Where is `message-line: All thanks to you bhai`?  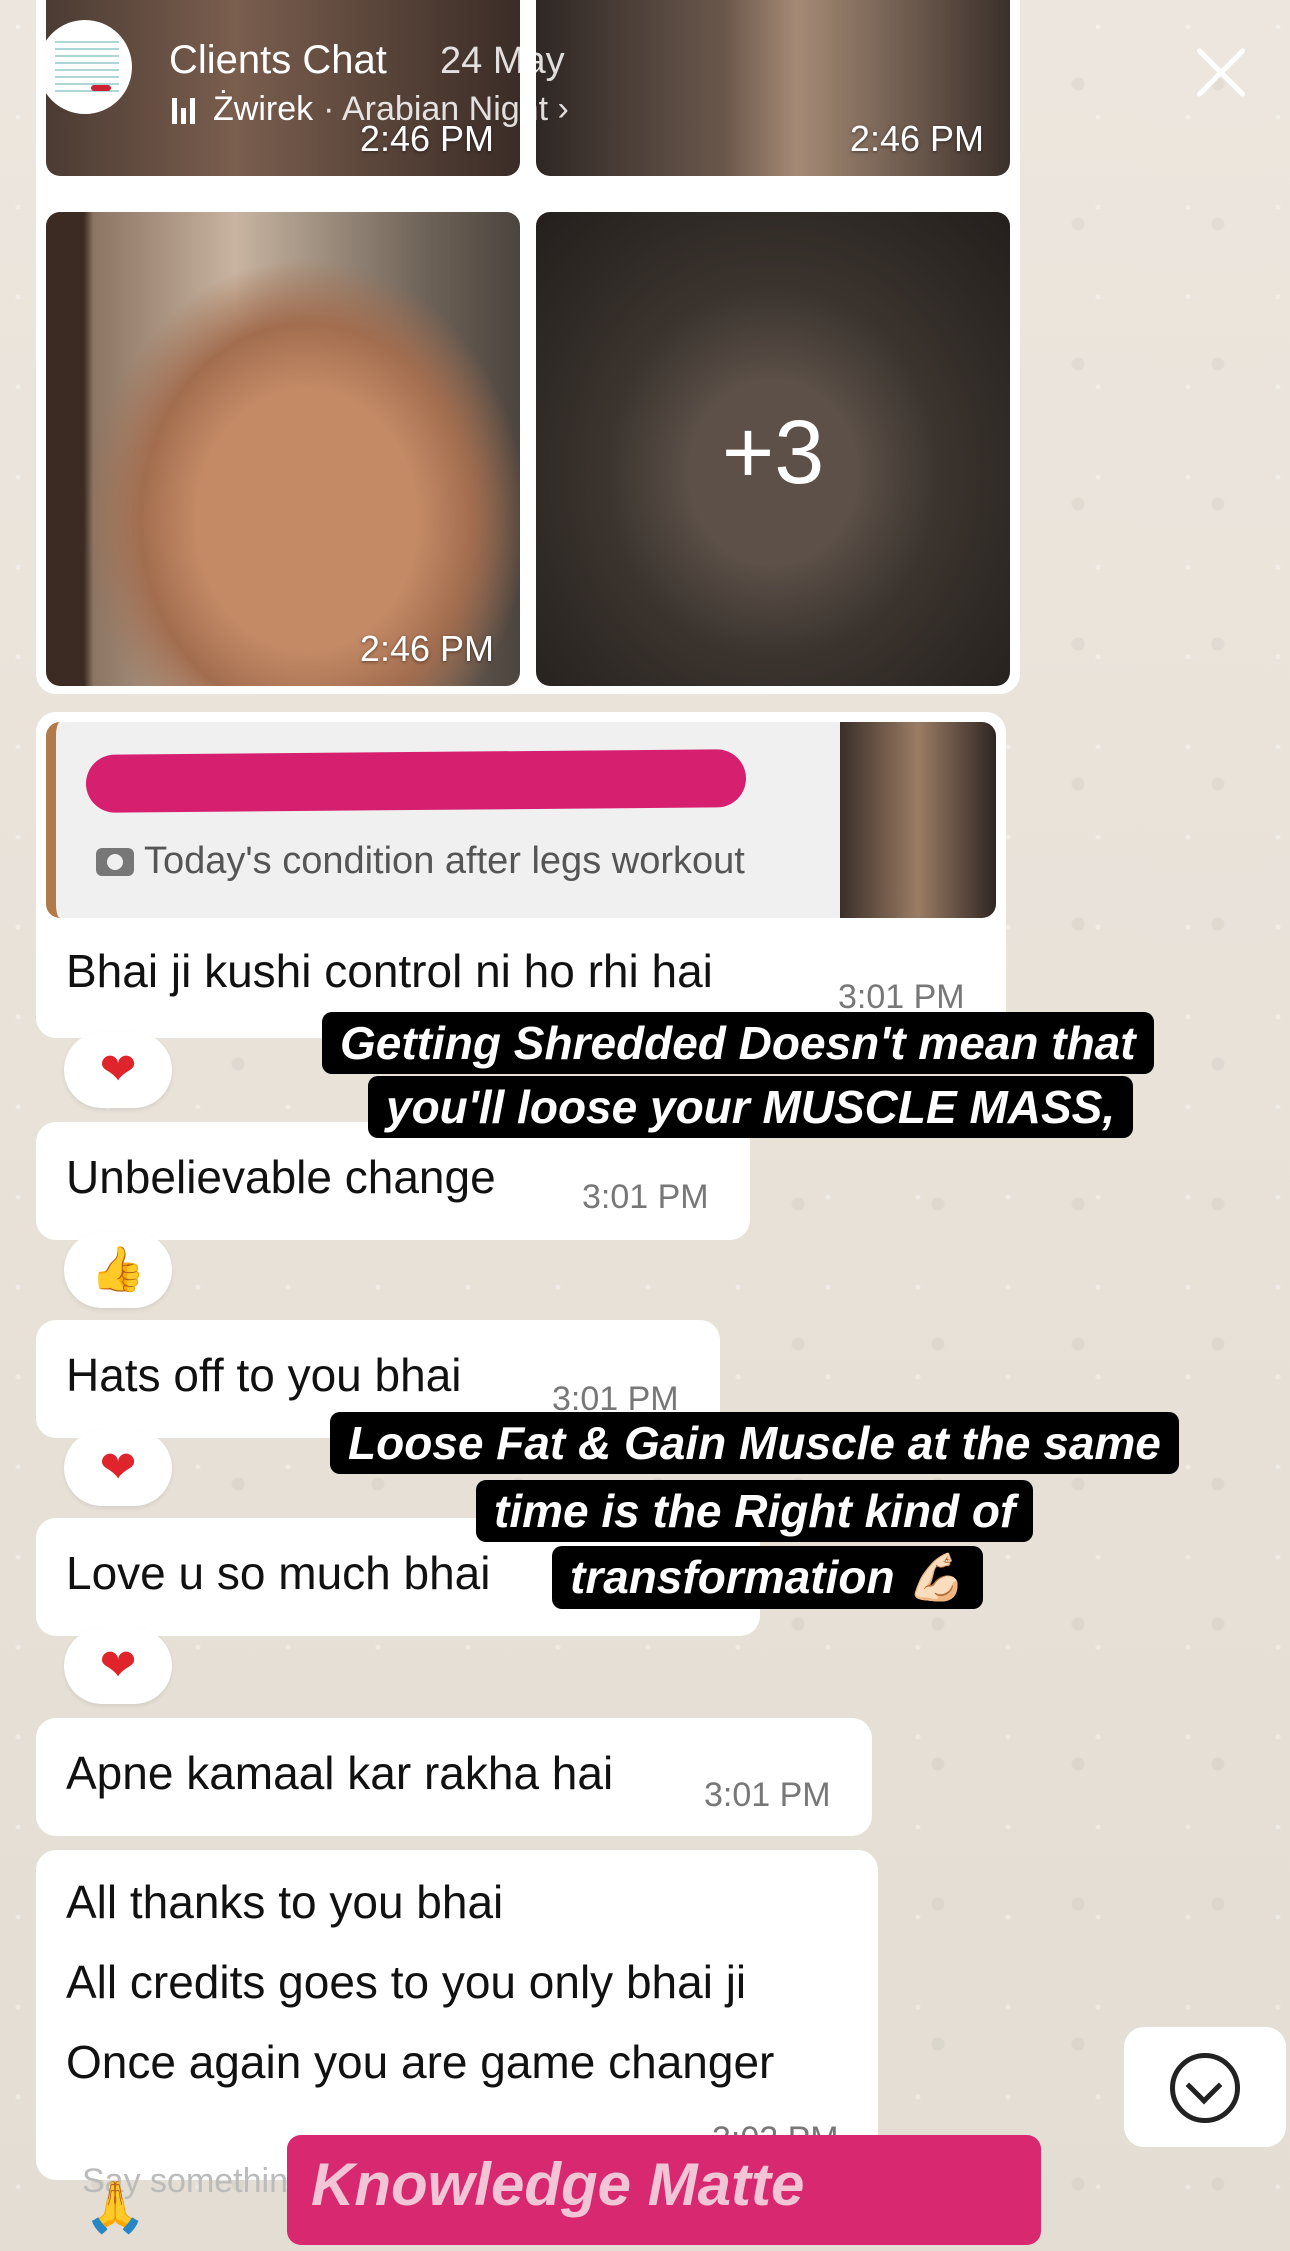 message-line: All thanks to you bhai is located at coordinates (285, 1902).